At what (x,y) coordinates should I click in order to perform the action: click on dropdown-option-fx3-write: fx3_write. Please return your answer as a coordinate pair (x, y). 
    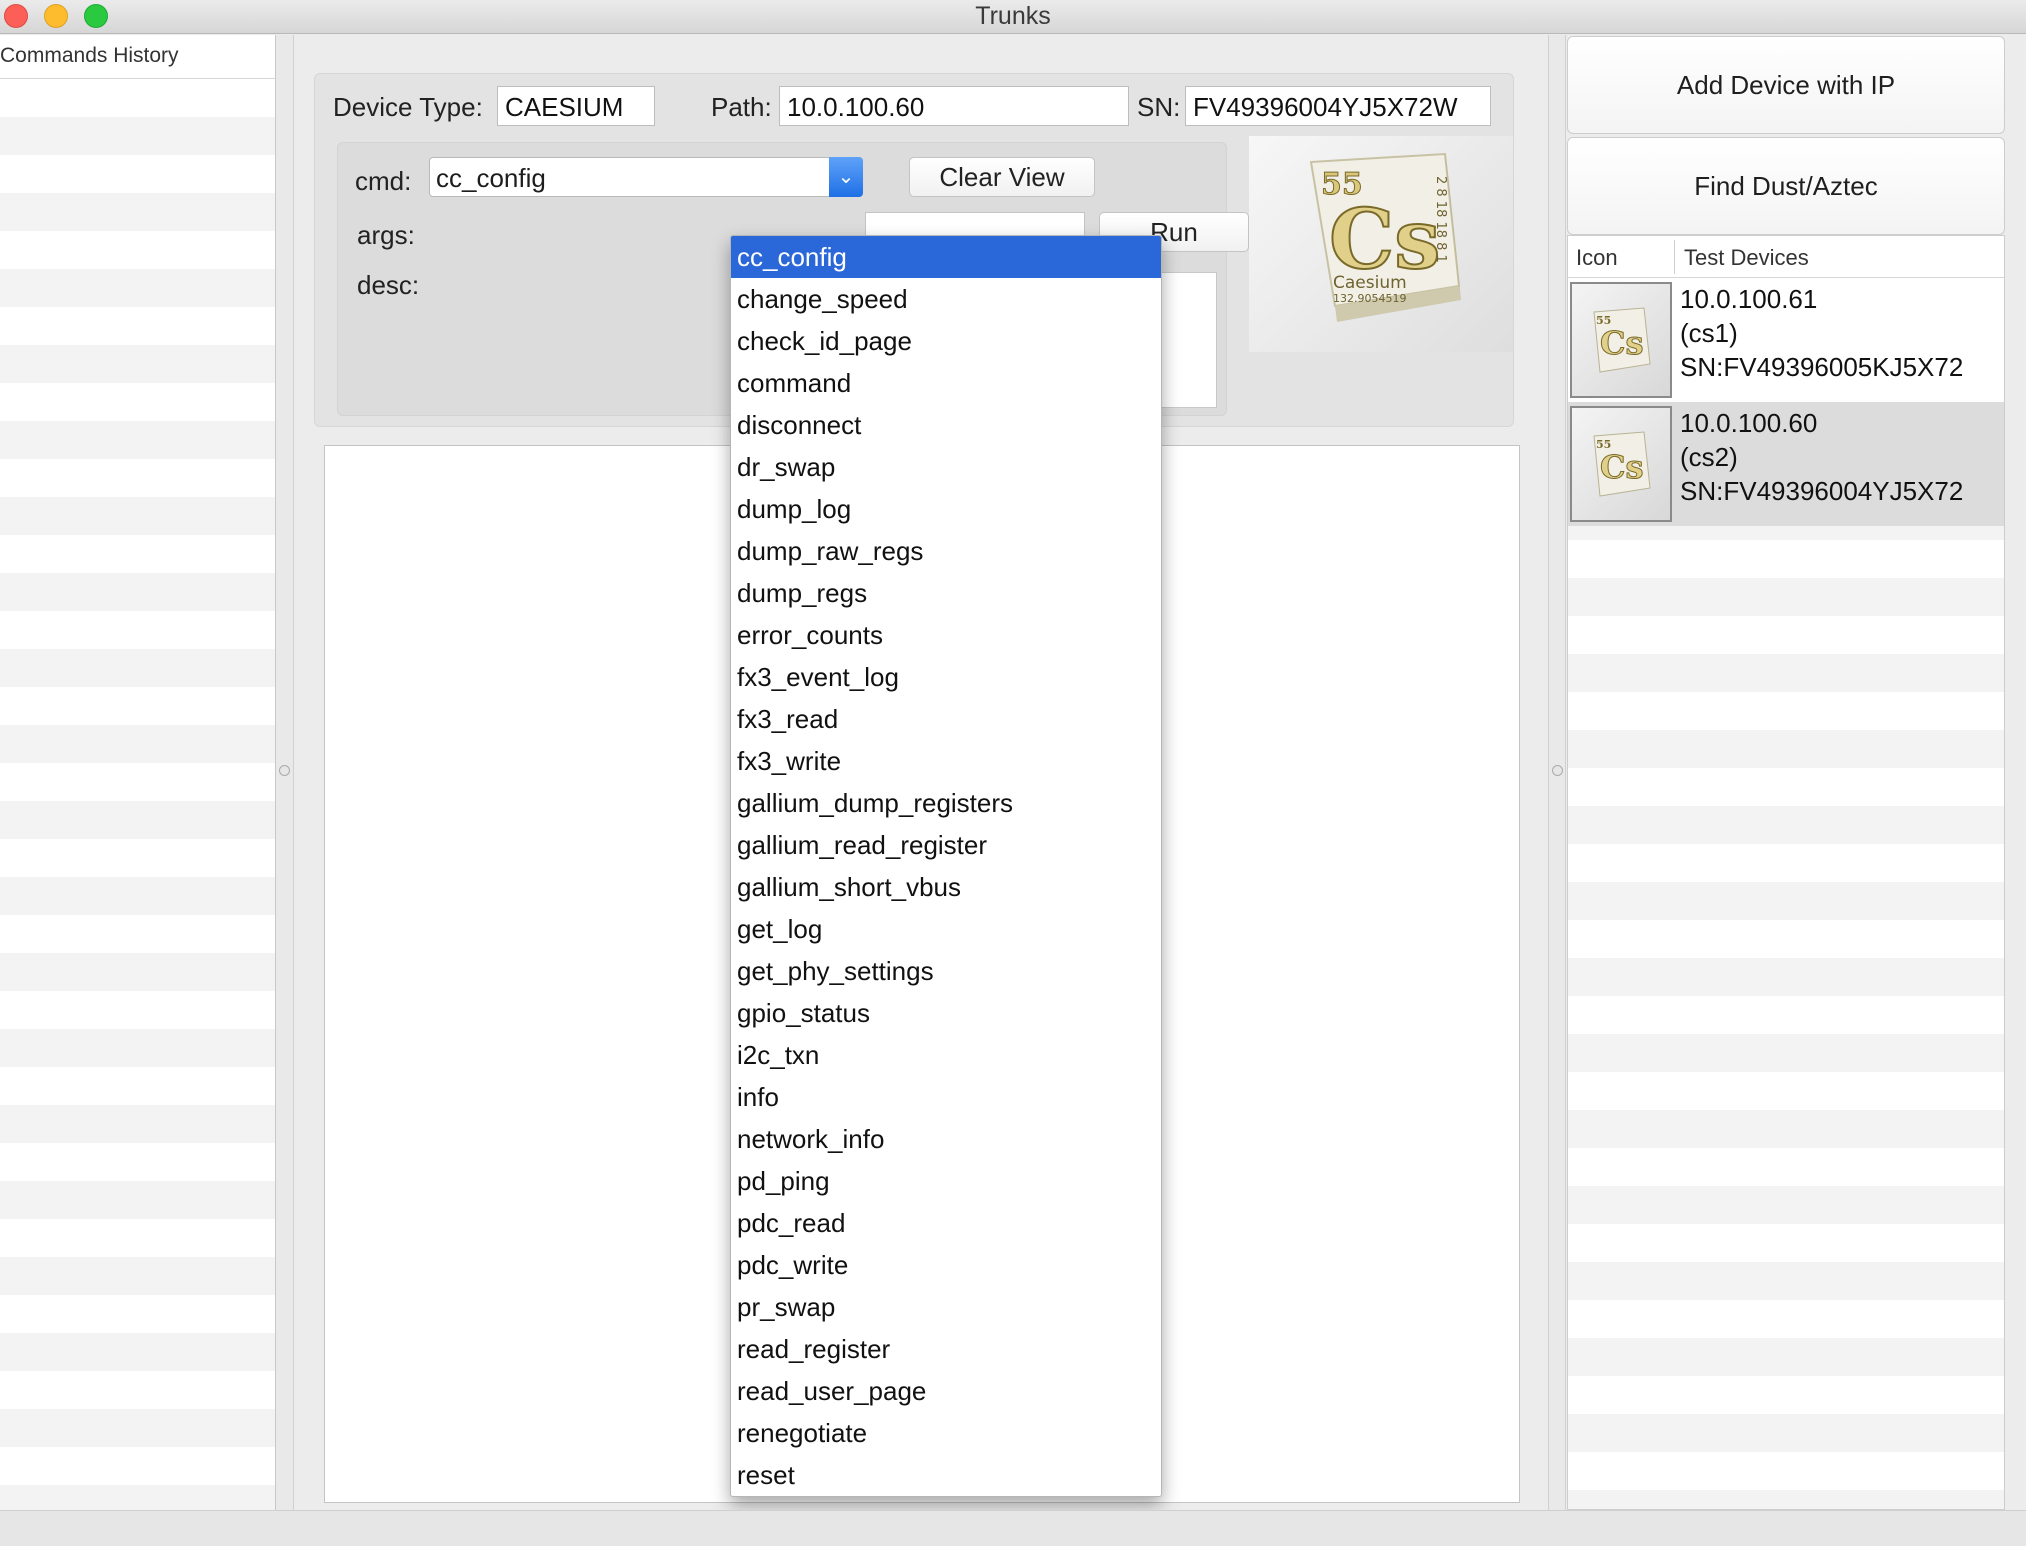
    Looking at the image, I should click on (946, 761).